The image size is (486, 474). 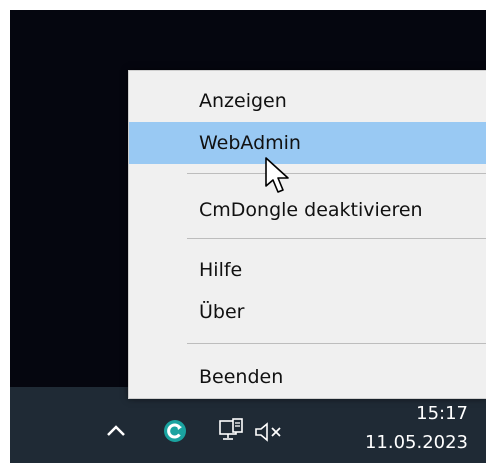 What do you see at coordinates (222, 312) in the screenshot?
I see `menu-item-label: Über` at bounding box center [222, 312].